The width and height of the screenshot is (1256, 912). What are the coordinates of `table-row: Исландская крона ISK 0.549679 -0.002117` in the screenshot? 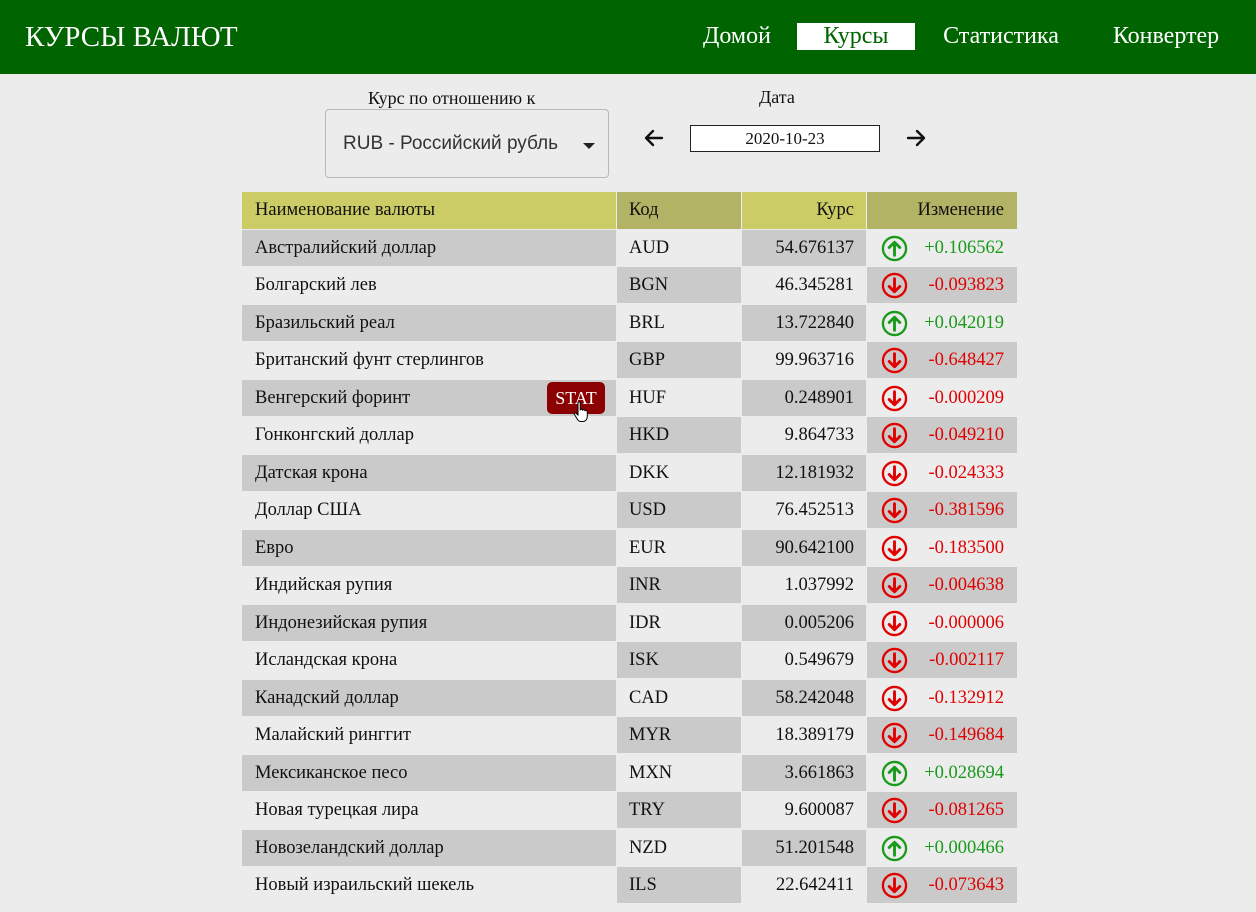 It's located at (629, 661).